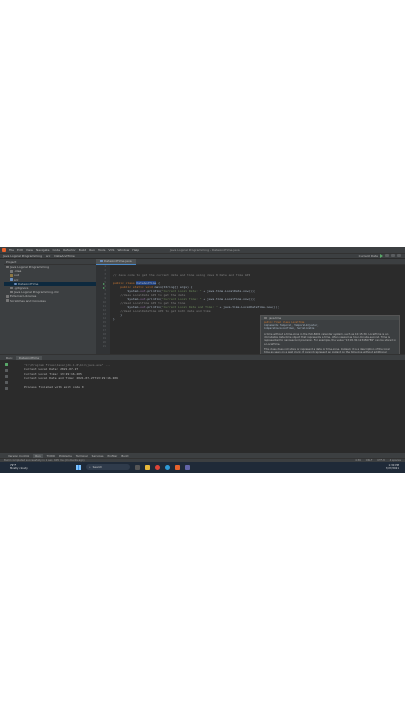 This screenshot has height=720, width=405. What do you see at coordinates (4, 250) in the screenshot?
I see `app-logo-icon` at bounding box center [4, 250].